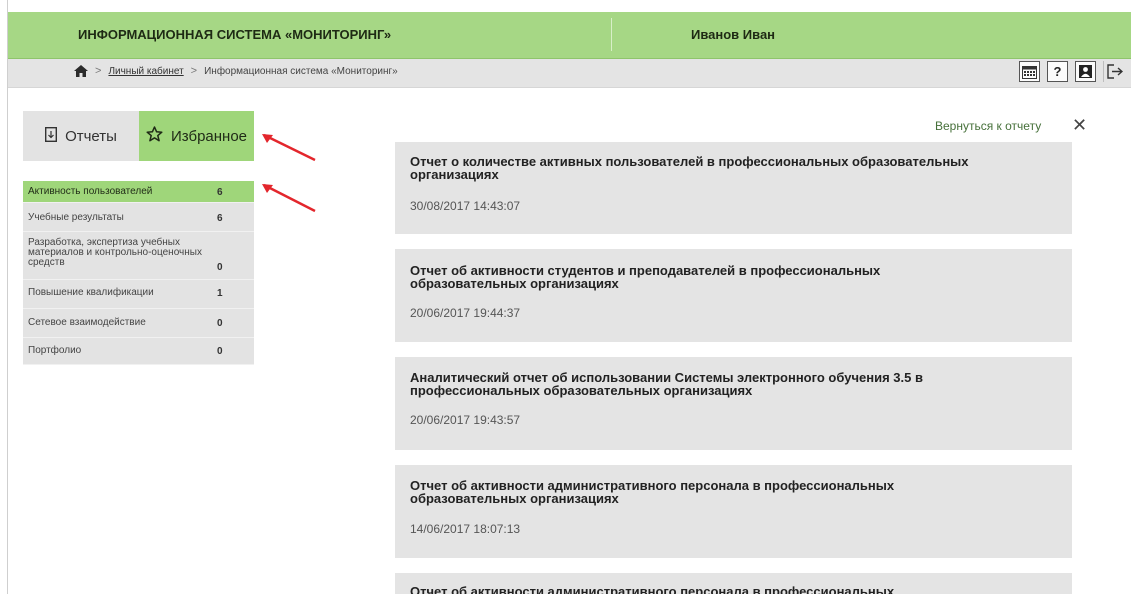  I want to click on category-count: 1, so click(220, 293).